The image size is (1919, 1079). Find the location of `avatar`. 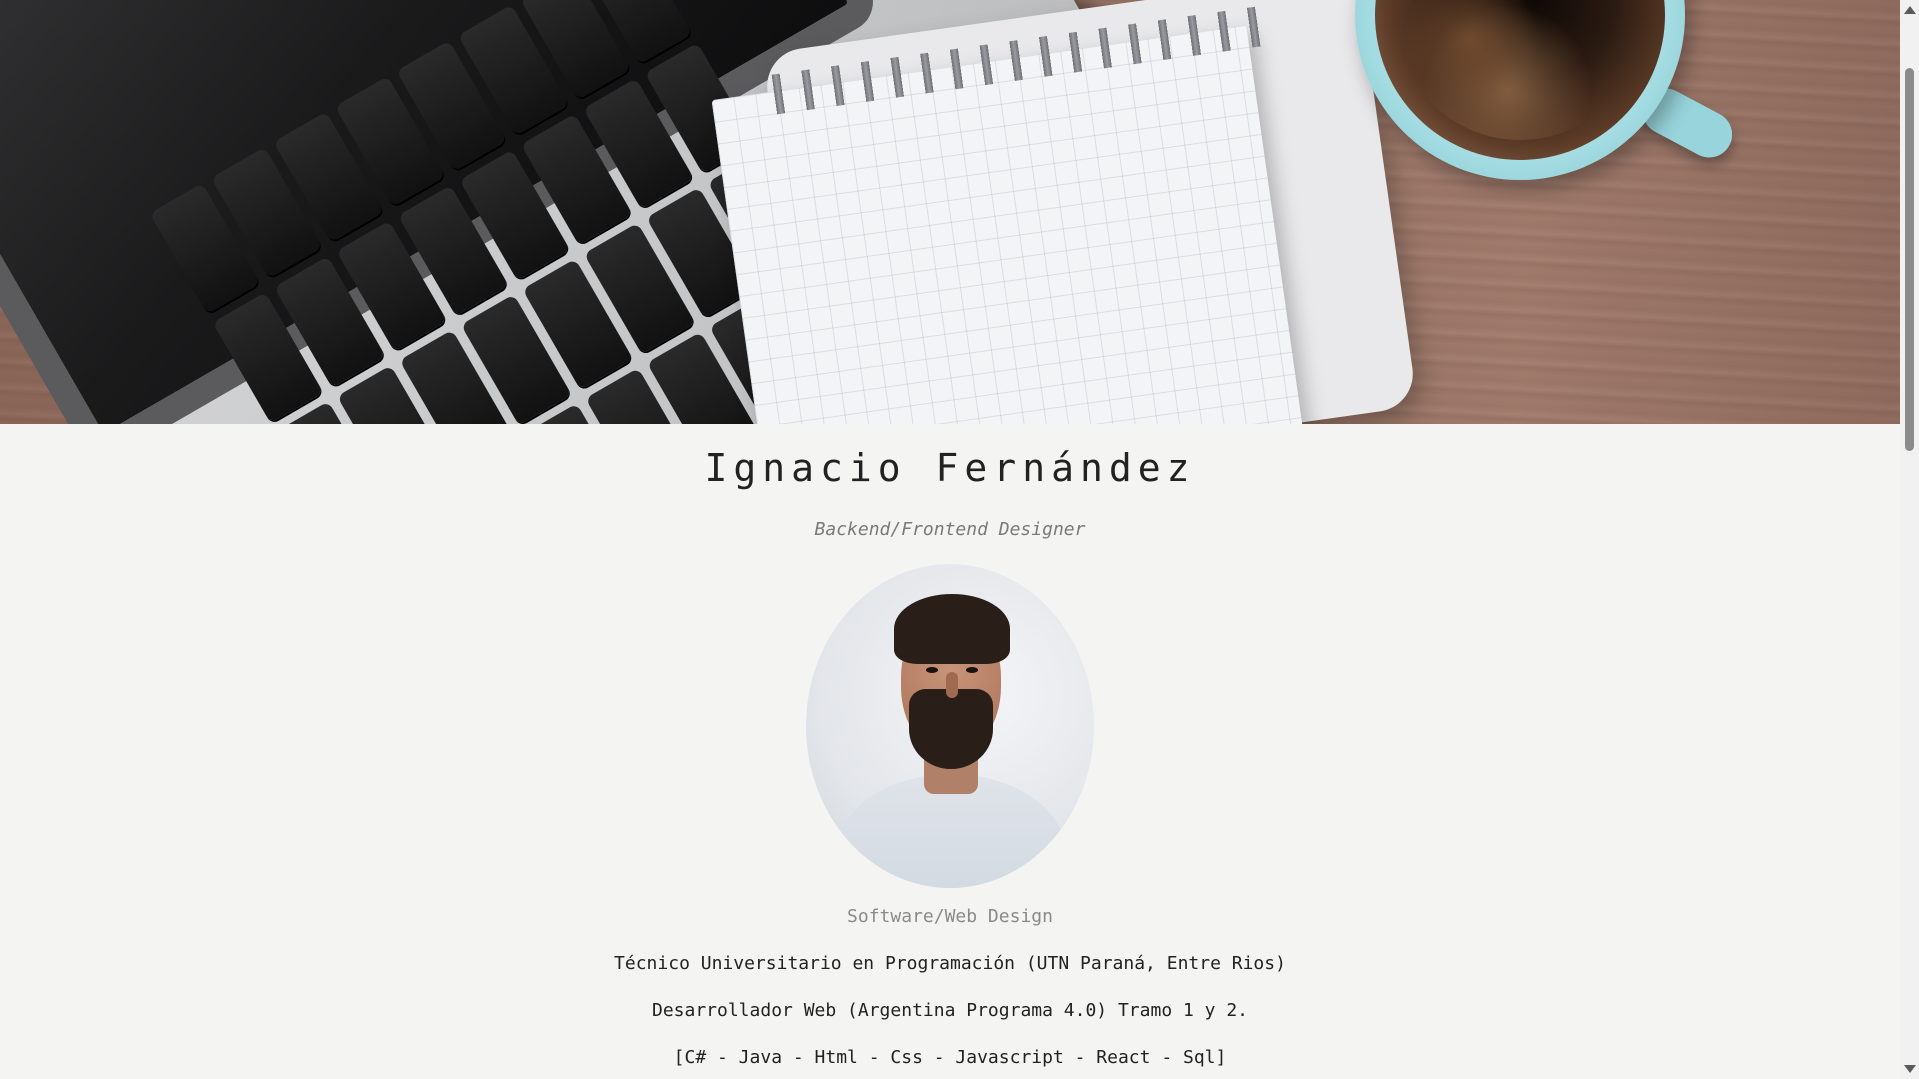

avatar is located at coordinates (950, 726).